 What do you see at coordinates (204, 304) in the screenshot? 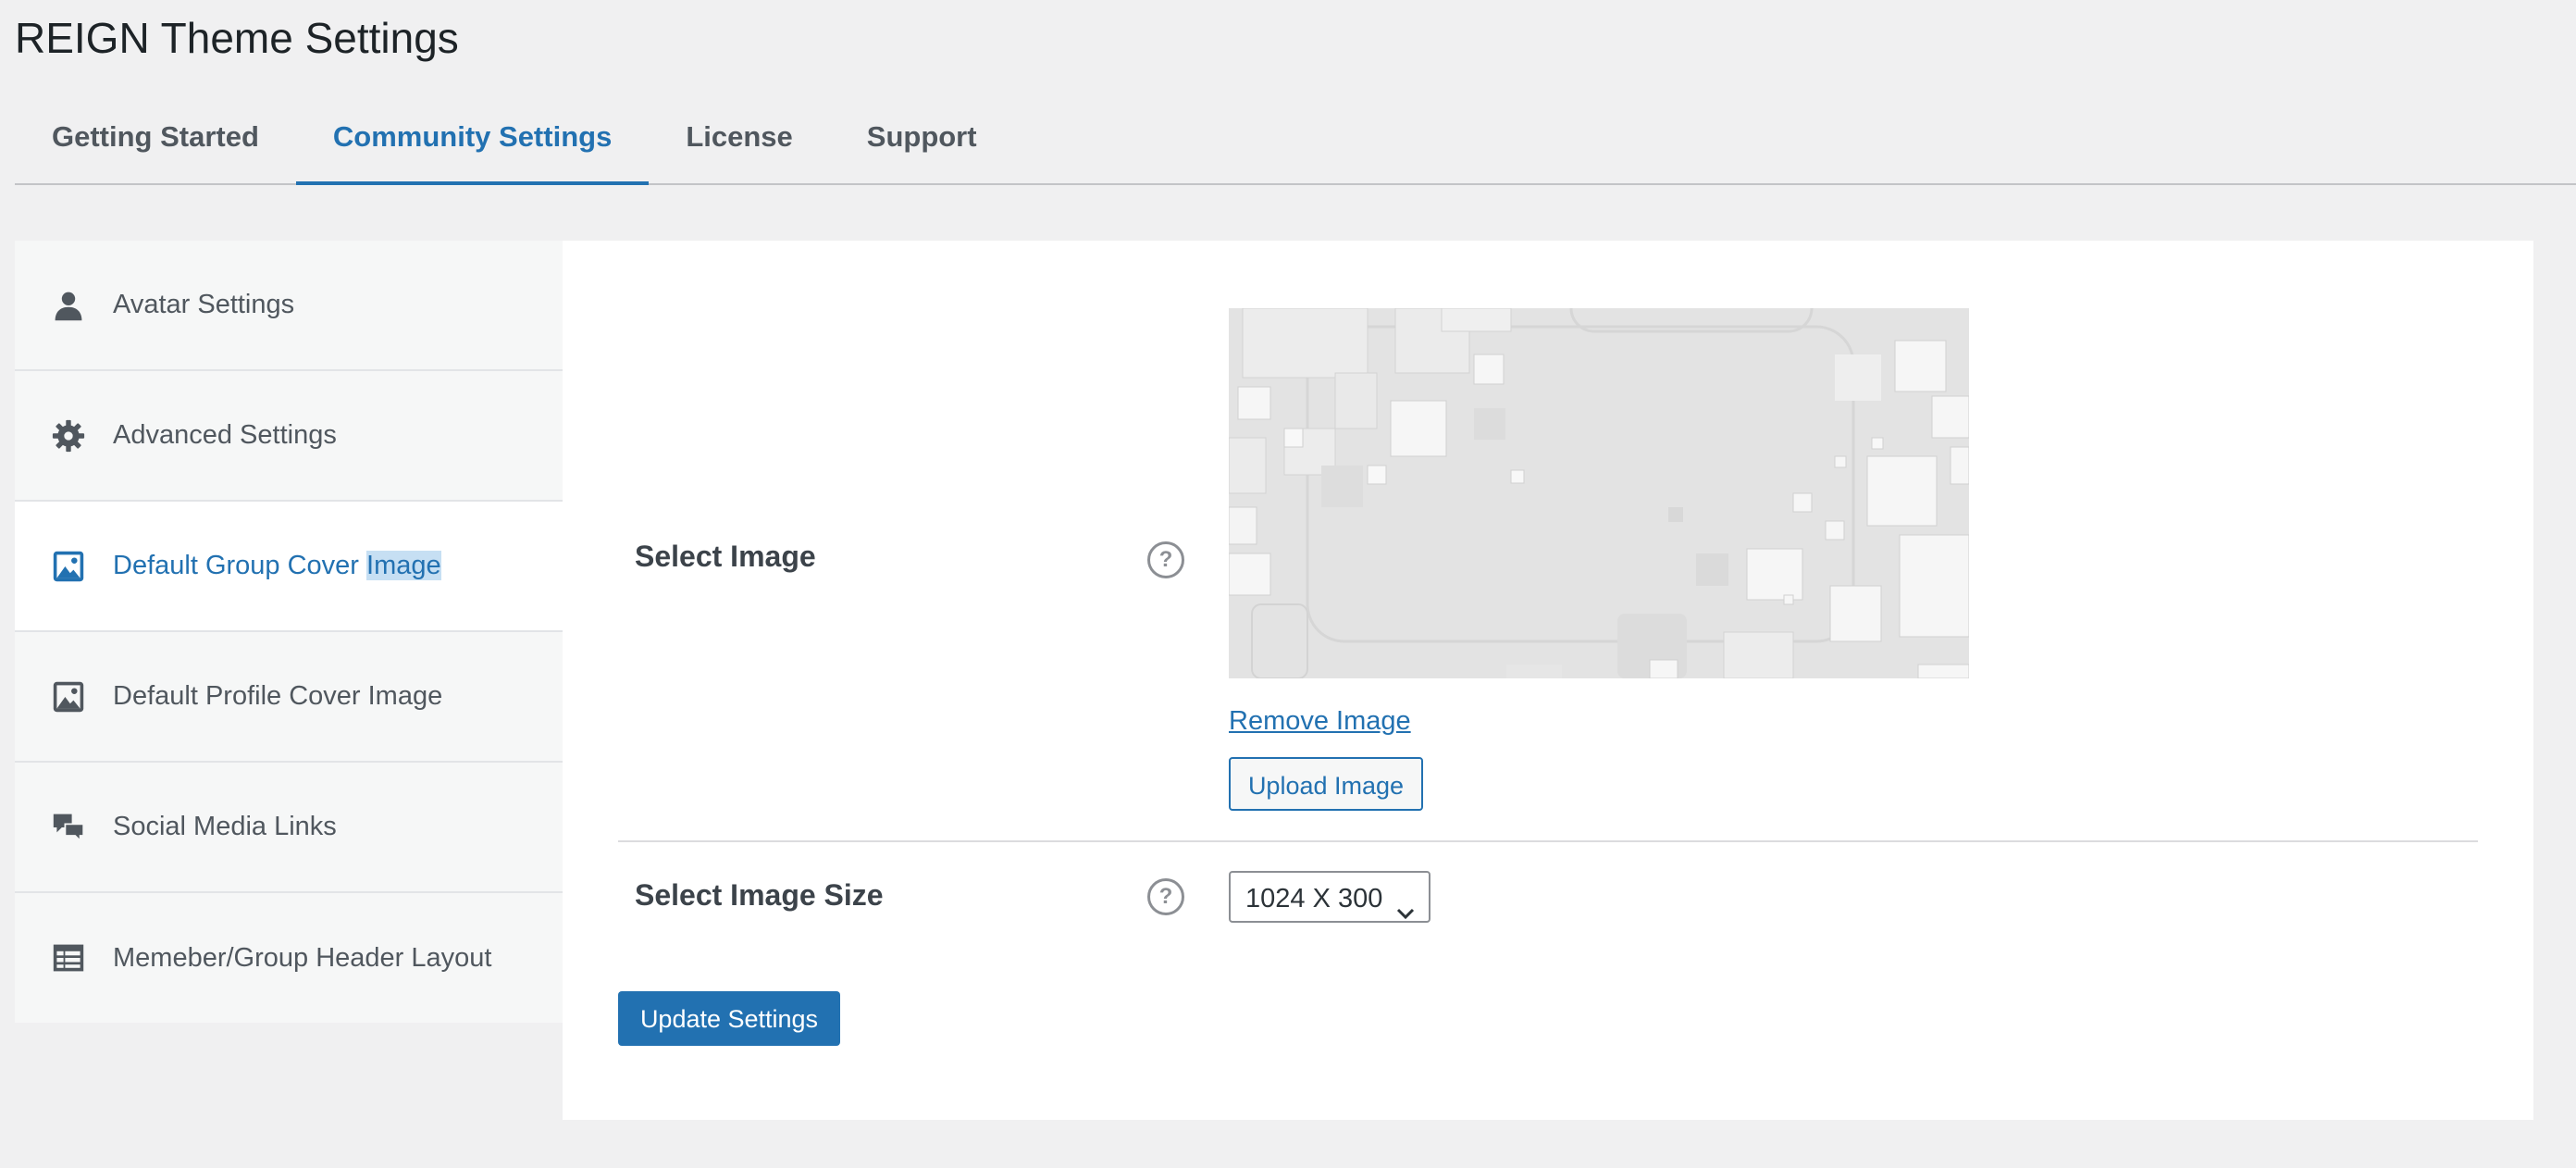
I see `sidebar-item-label: Avatar Settings` at bounding box center [204, 304].